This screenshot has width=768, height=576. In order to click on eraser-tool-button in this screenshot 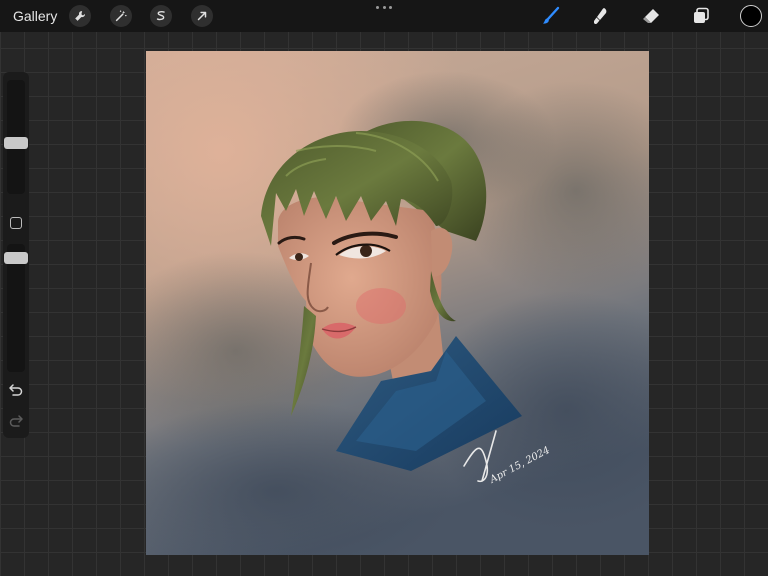, I will do `click(651, 16)`.